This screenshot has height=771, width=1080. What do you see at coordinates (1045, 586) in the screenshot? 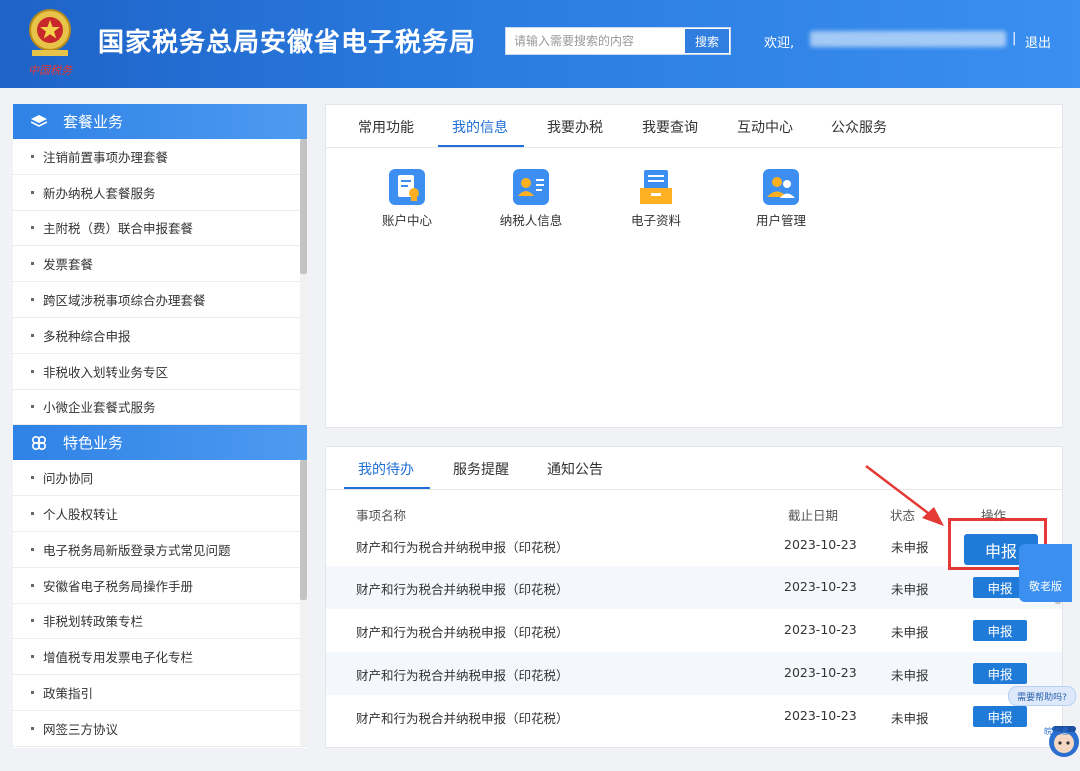
I see `elder-mode-label: 敬老版` at bounding box center [1045, 586].